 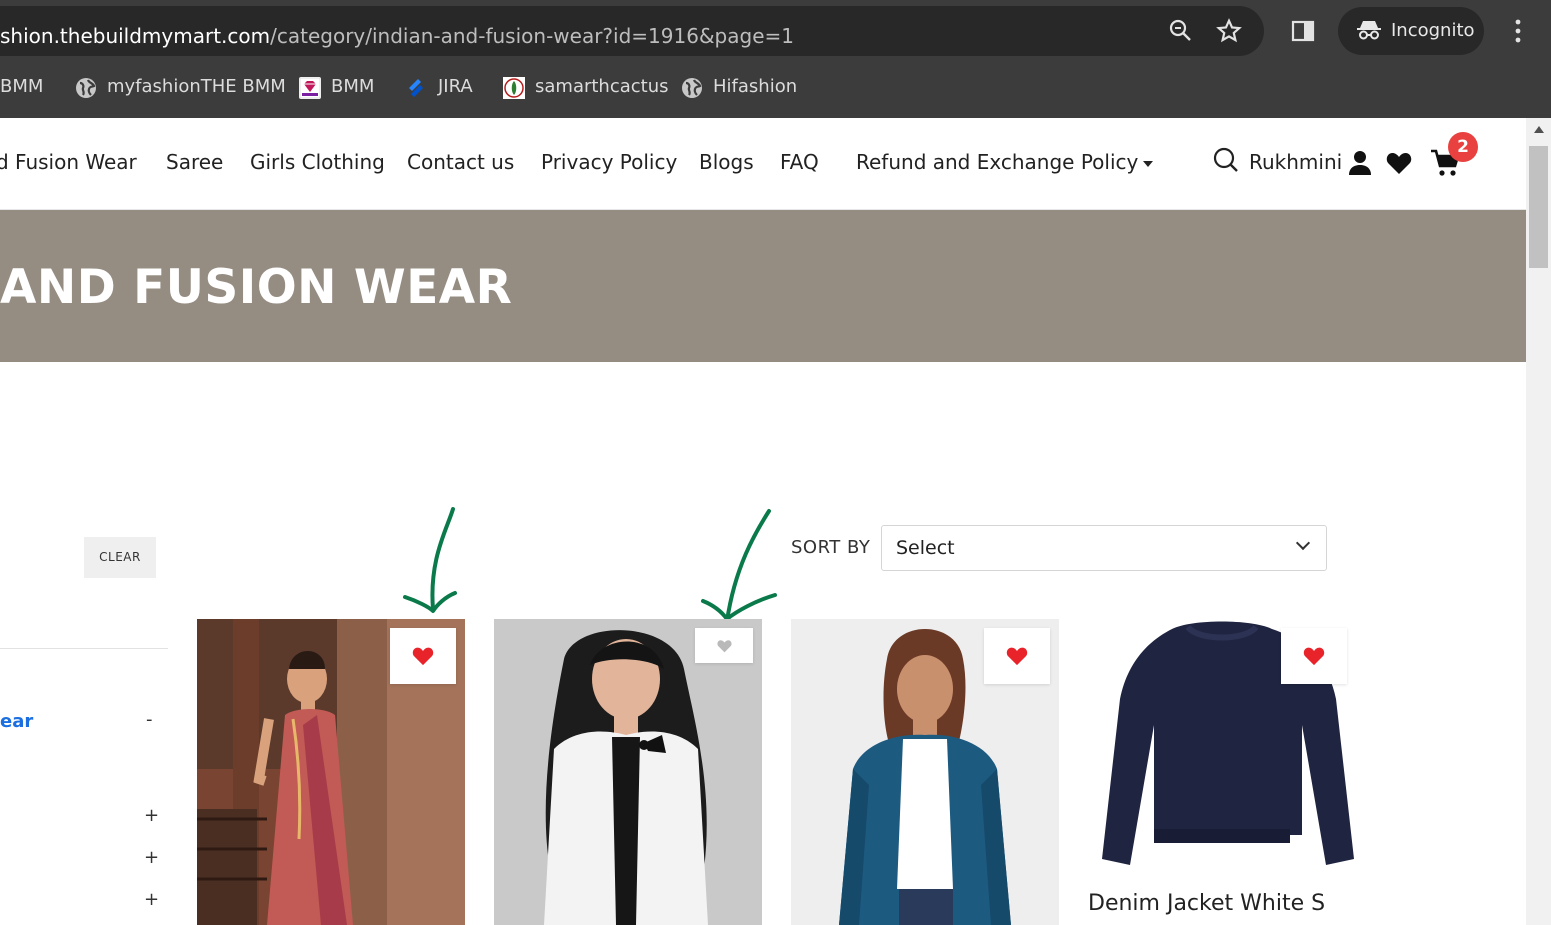 I want to click on zoom-icon, so click(x=1180, y=33).